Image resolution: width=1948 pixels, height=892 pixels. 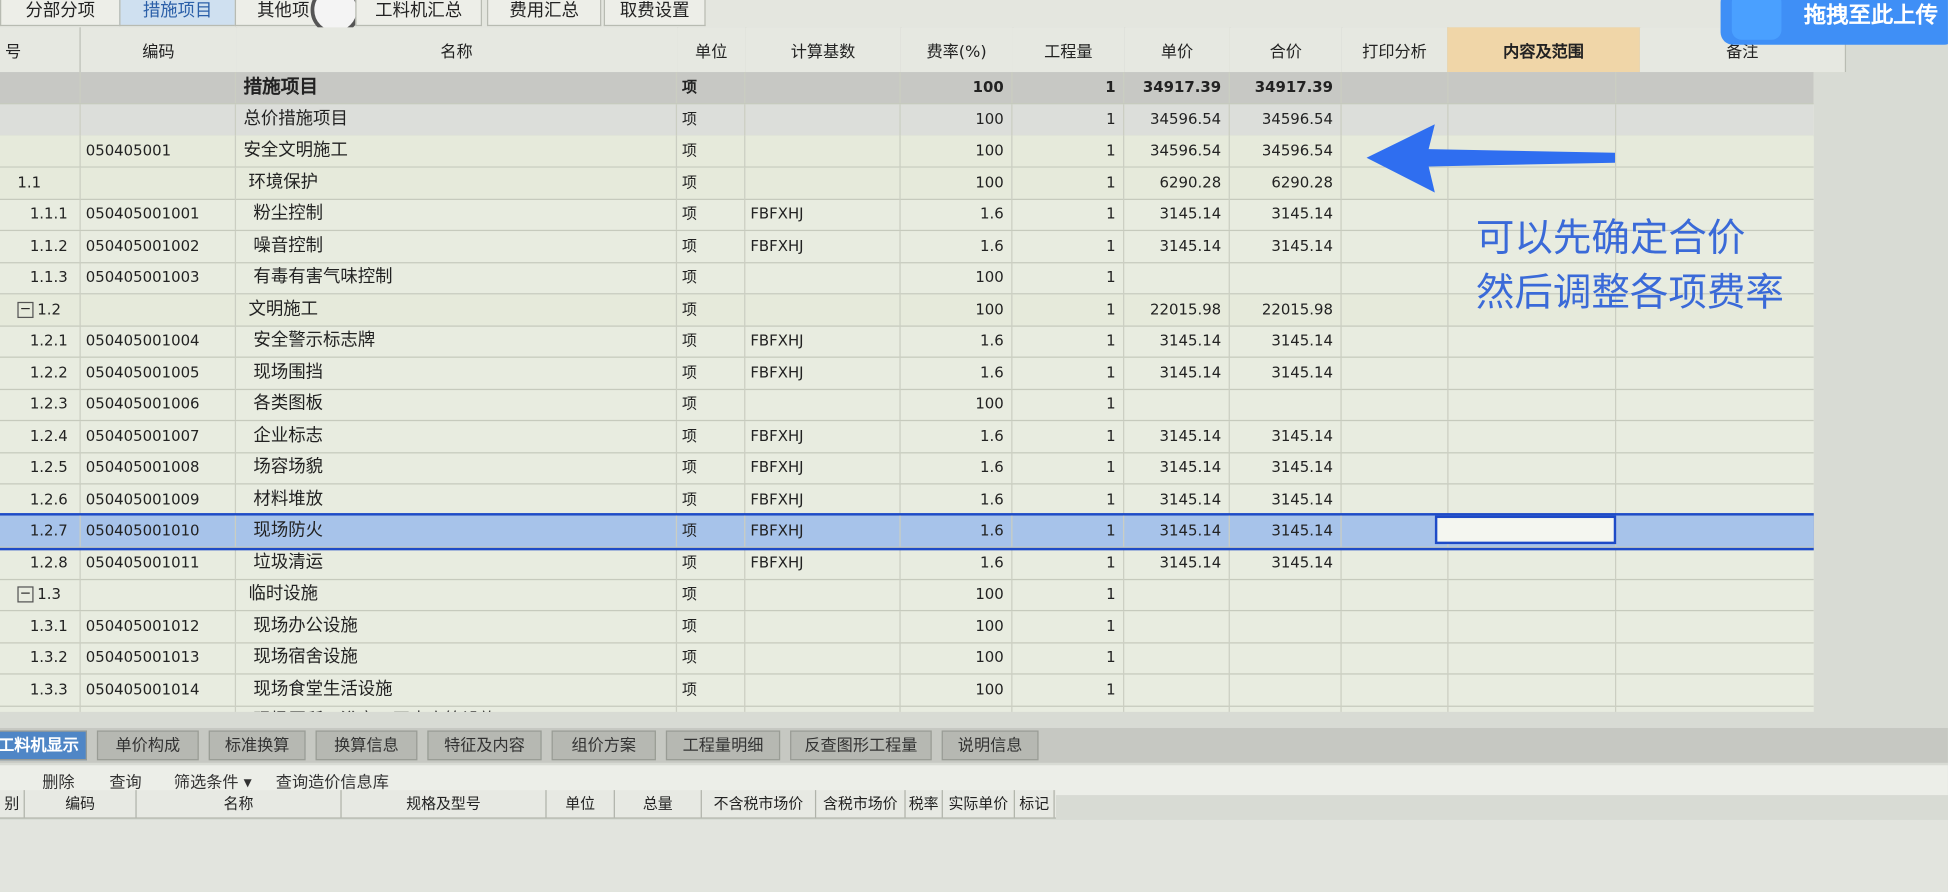 I want to click on cell-rate: 100, so click(x=957, y=689).